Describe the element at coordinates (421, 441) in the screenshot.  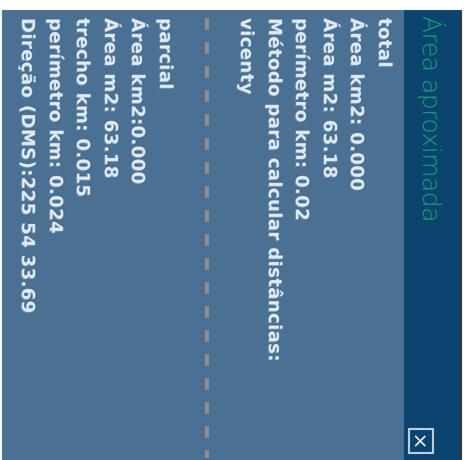
I see `close-button: ×` at that location.